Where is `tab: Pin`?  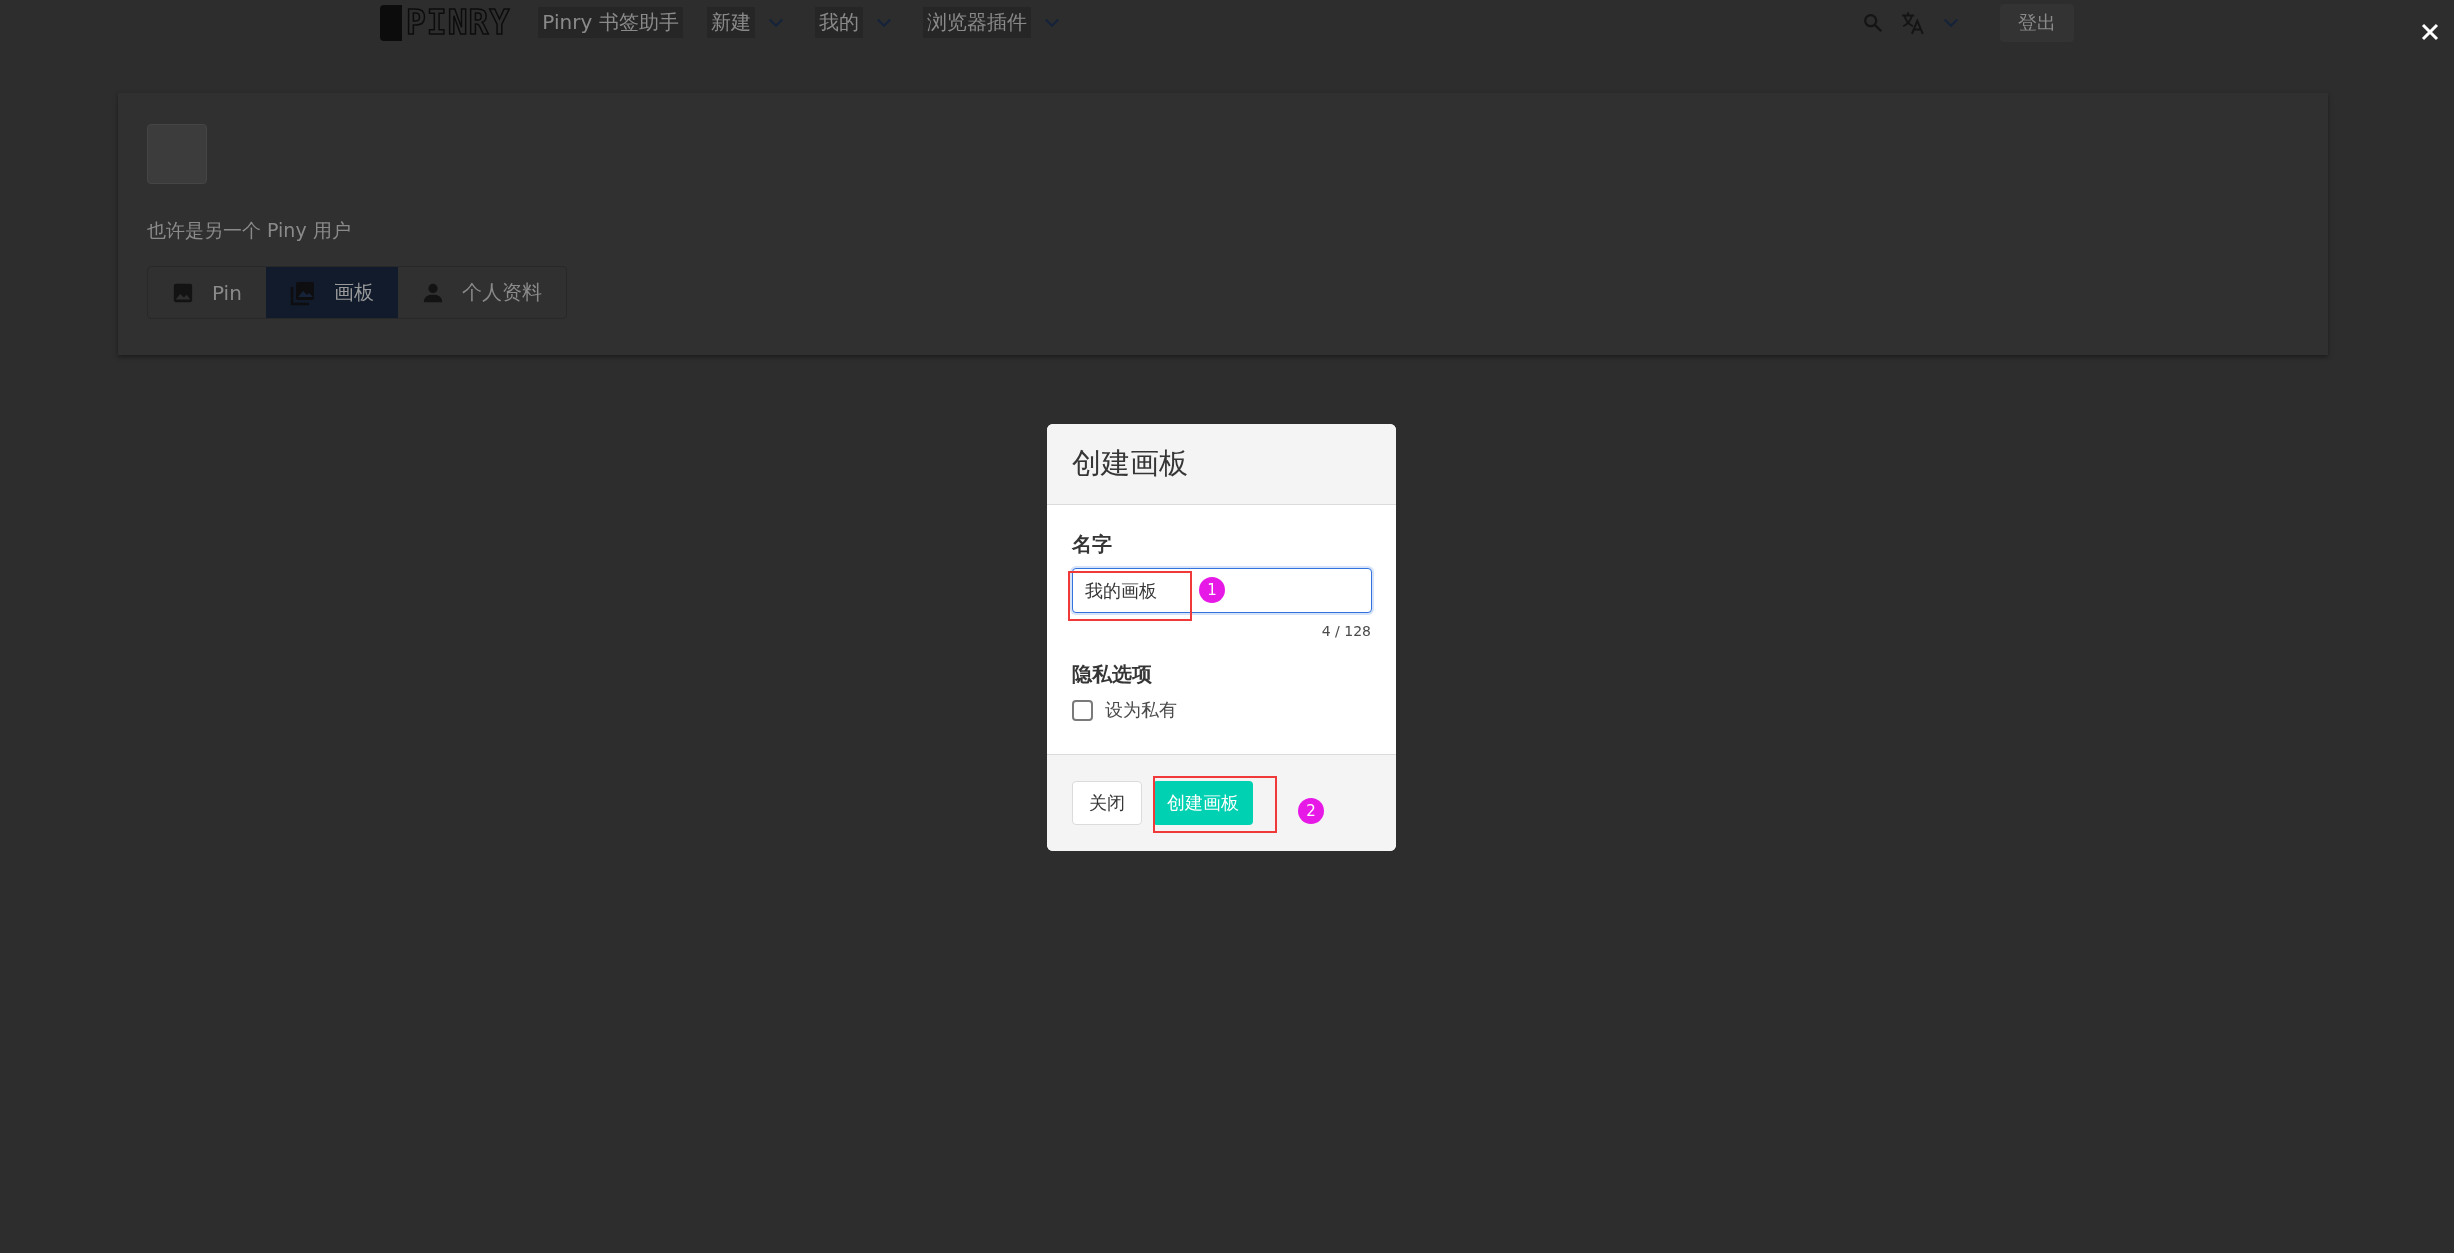 tab: Pin is located at coordinates (207, 292).